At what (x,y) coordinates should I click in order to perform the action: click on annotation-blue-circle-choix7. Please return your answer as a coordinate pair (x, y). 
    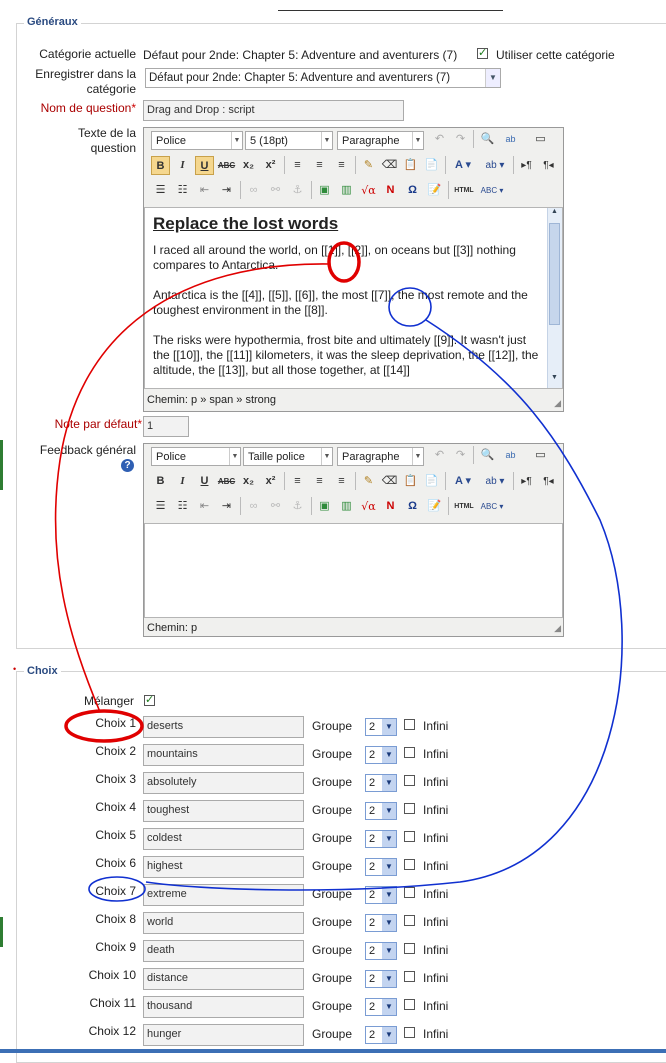
    Looking at the image, I should click on (117, 889).